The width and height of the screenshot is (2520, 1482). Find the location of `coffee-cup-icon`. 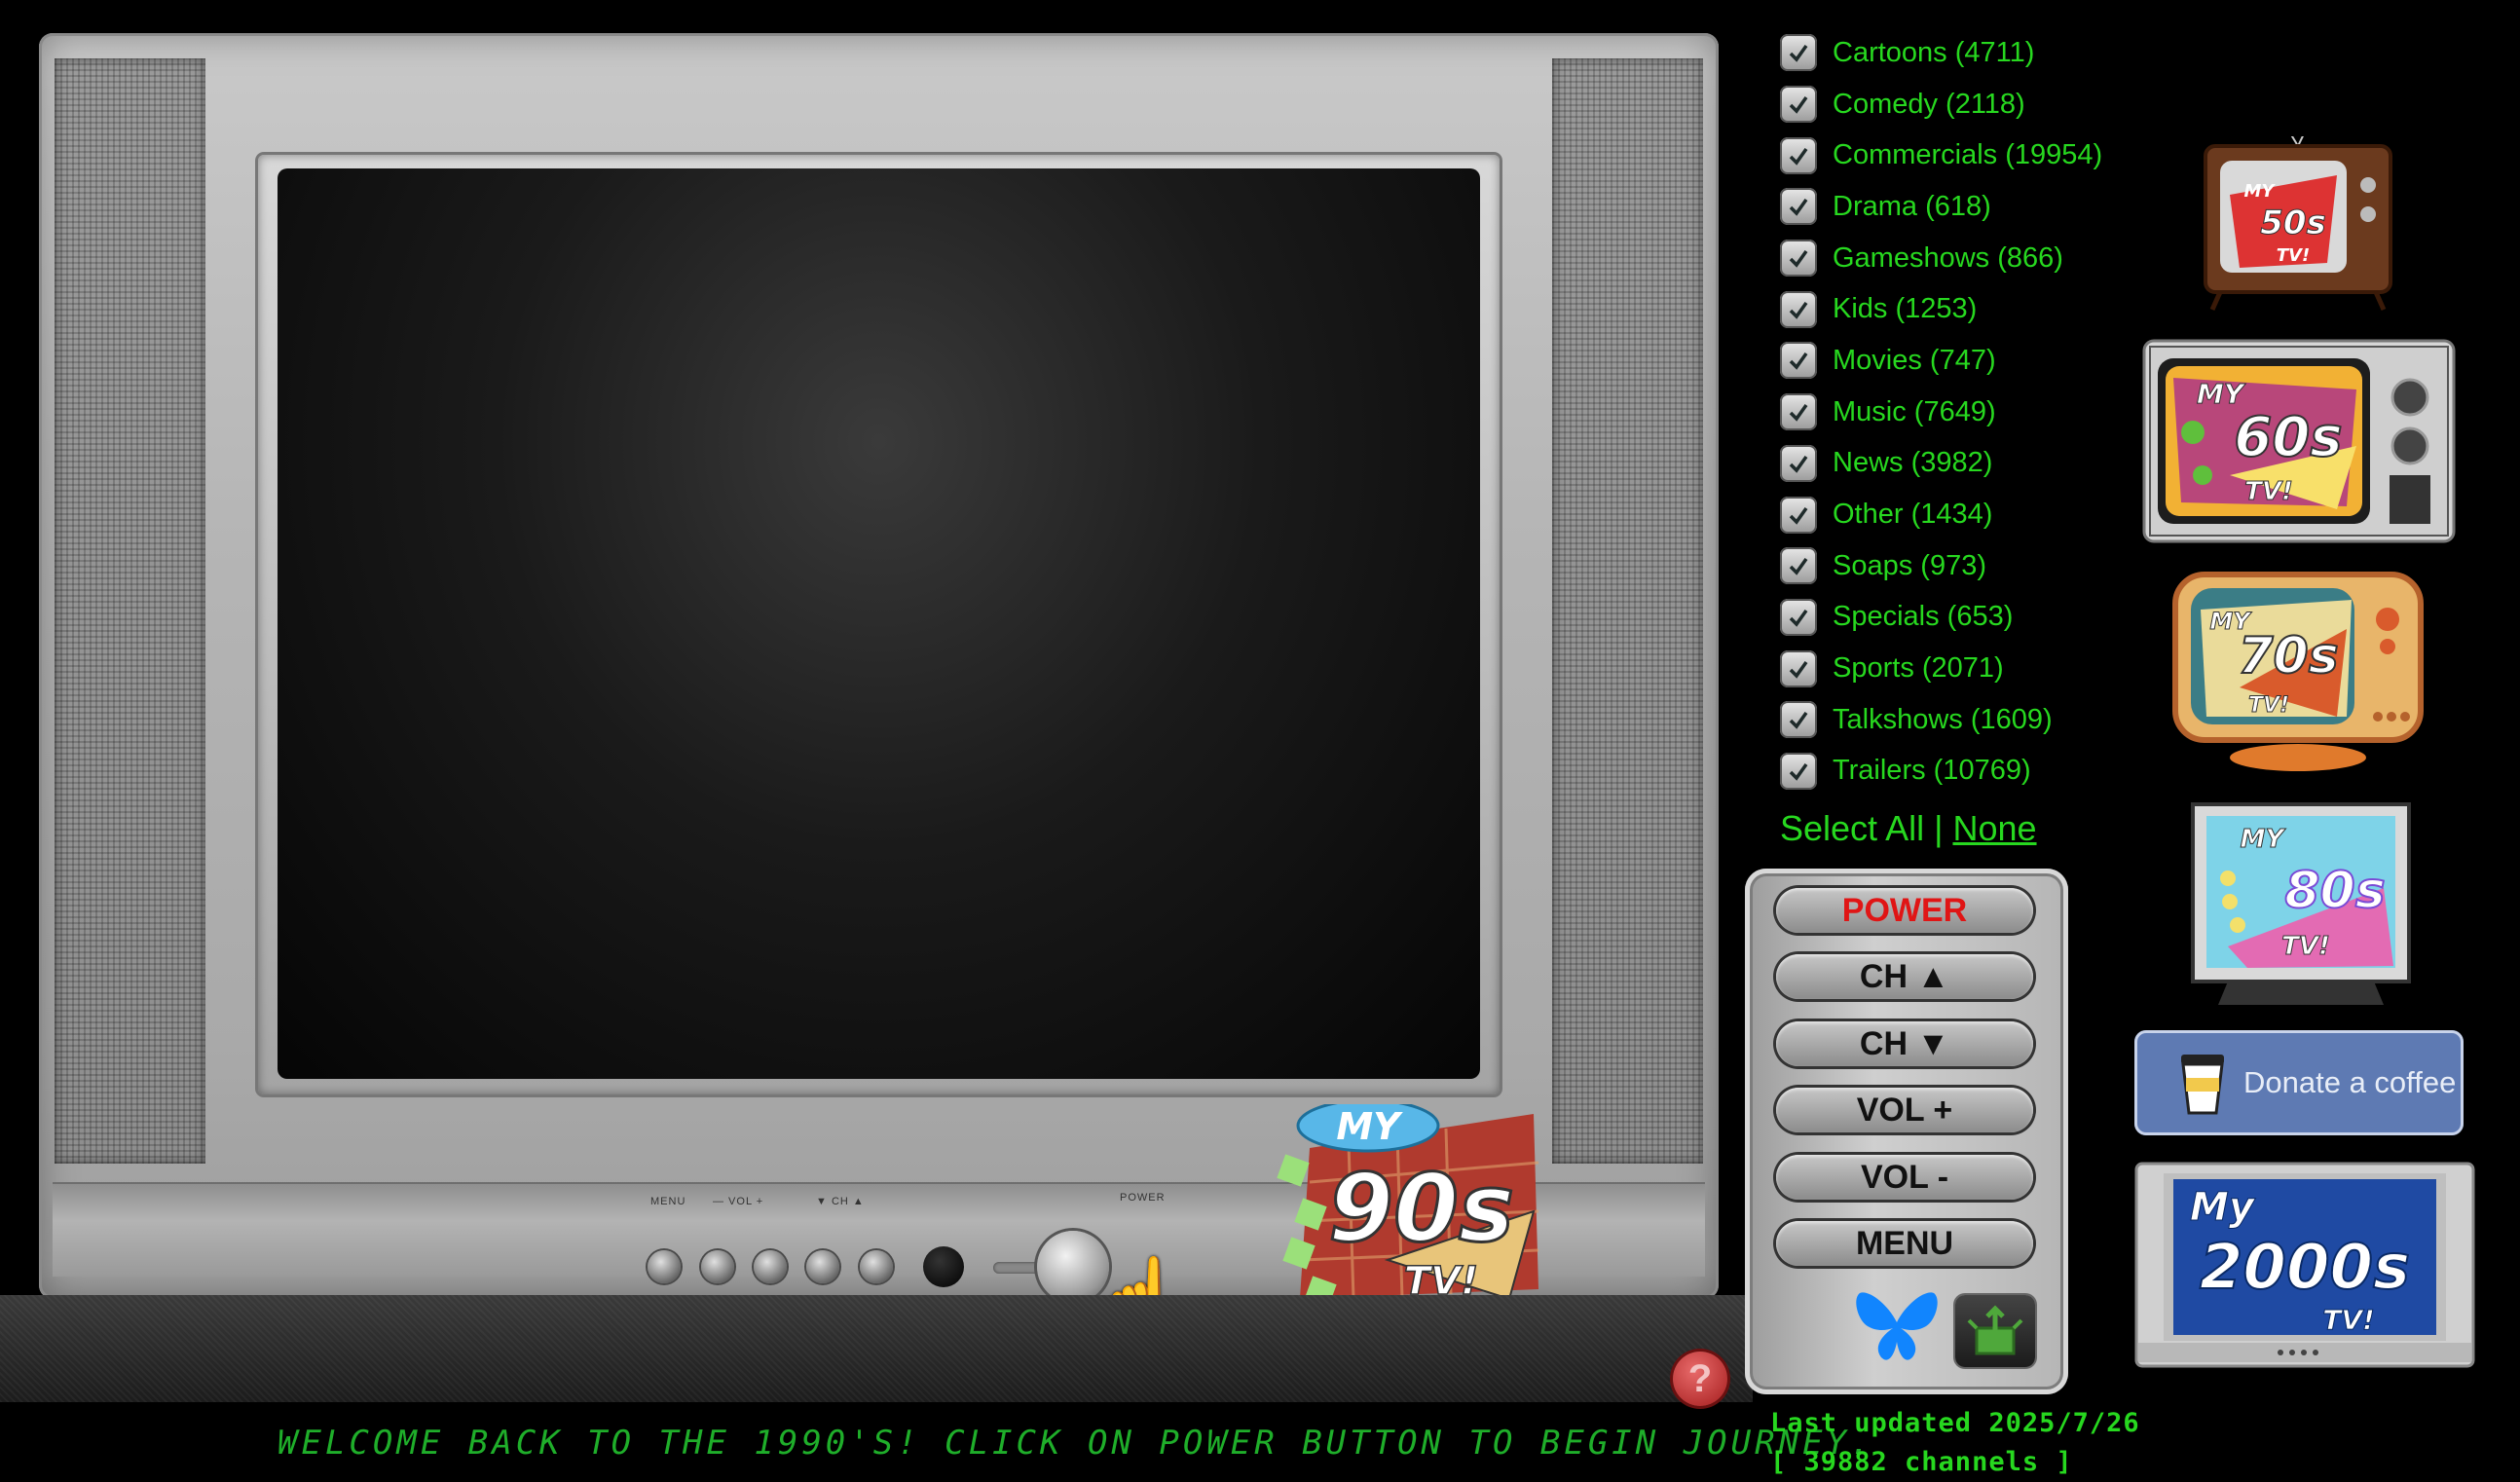

coffee-cup-icon is located at coordinates (2202, 1085).